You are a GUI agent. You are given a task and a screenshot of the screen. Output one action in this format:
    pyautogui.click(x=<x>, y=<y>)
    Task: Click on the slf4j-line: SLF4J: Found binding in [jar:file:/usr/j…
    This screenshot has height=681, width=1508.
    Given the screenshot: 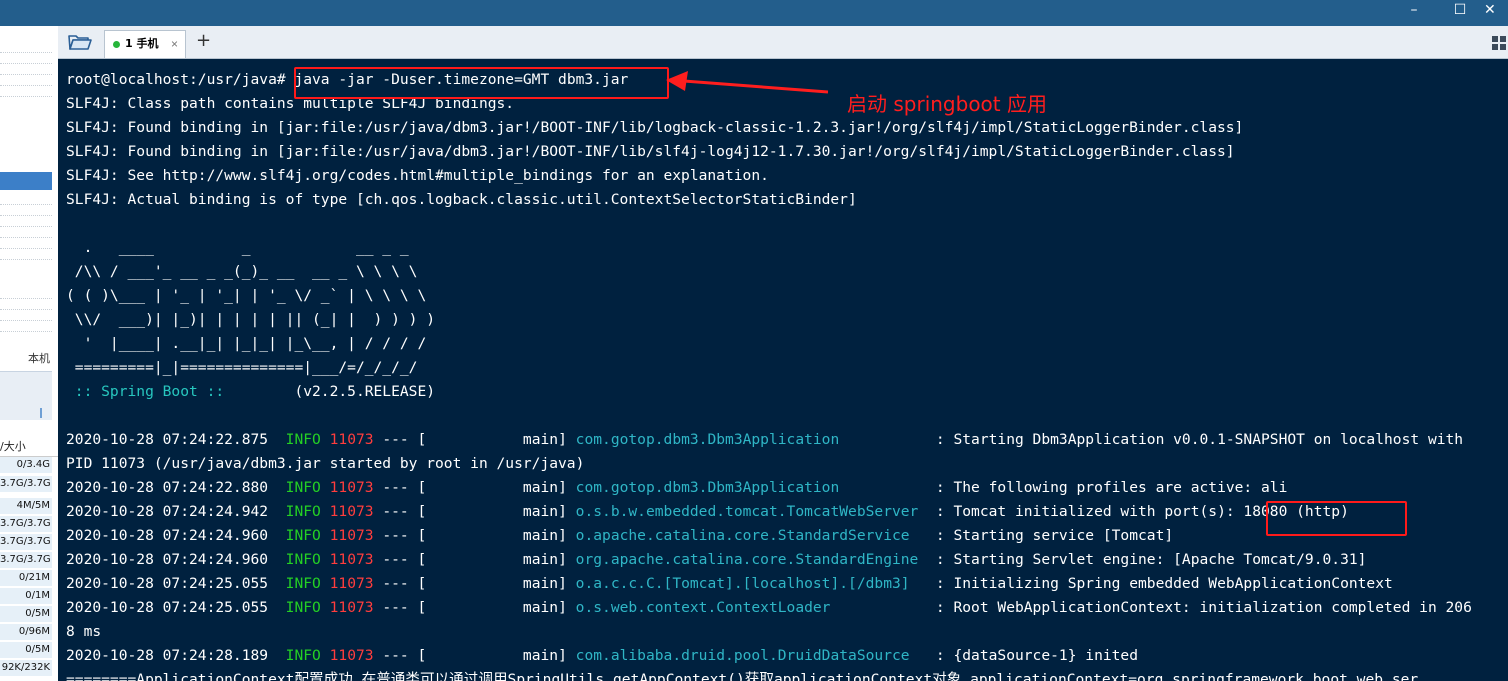 What is the action you would take?
    pyautogui.click(x=650, y=151)
    